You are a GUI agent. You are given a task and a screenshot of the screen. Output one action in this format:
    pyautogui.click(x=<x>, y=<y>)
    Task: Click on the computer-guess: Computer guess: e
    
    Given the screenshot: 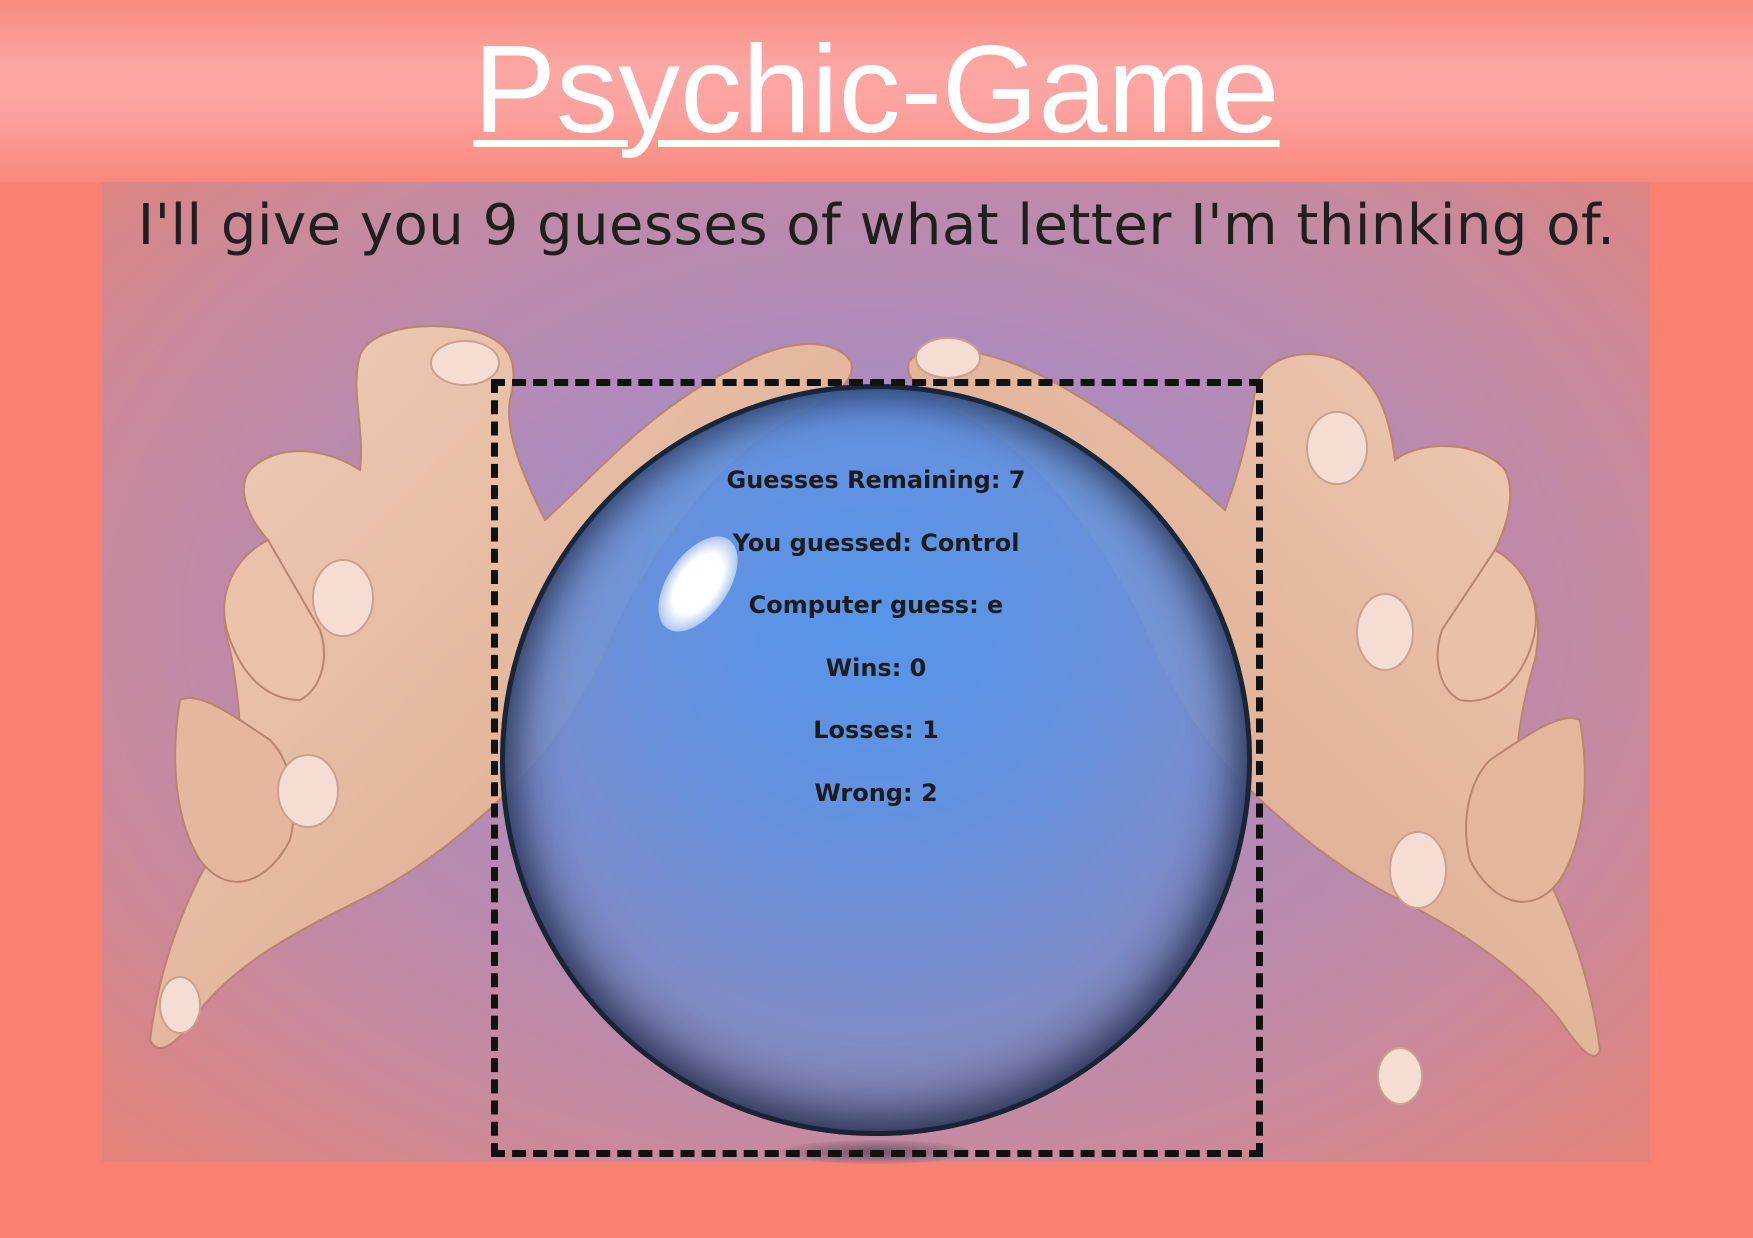 What is the action you would take?
    pyautogui.click(x=876, y=605)
    